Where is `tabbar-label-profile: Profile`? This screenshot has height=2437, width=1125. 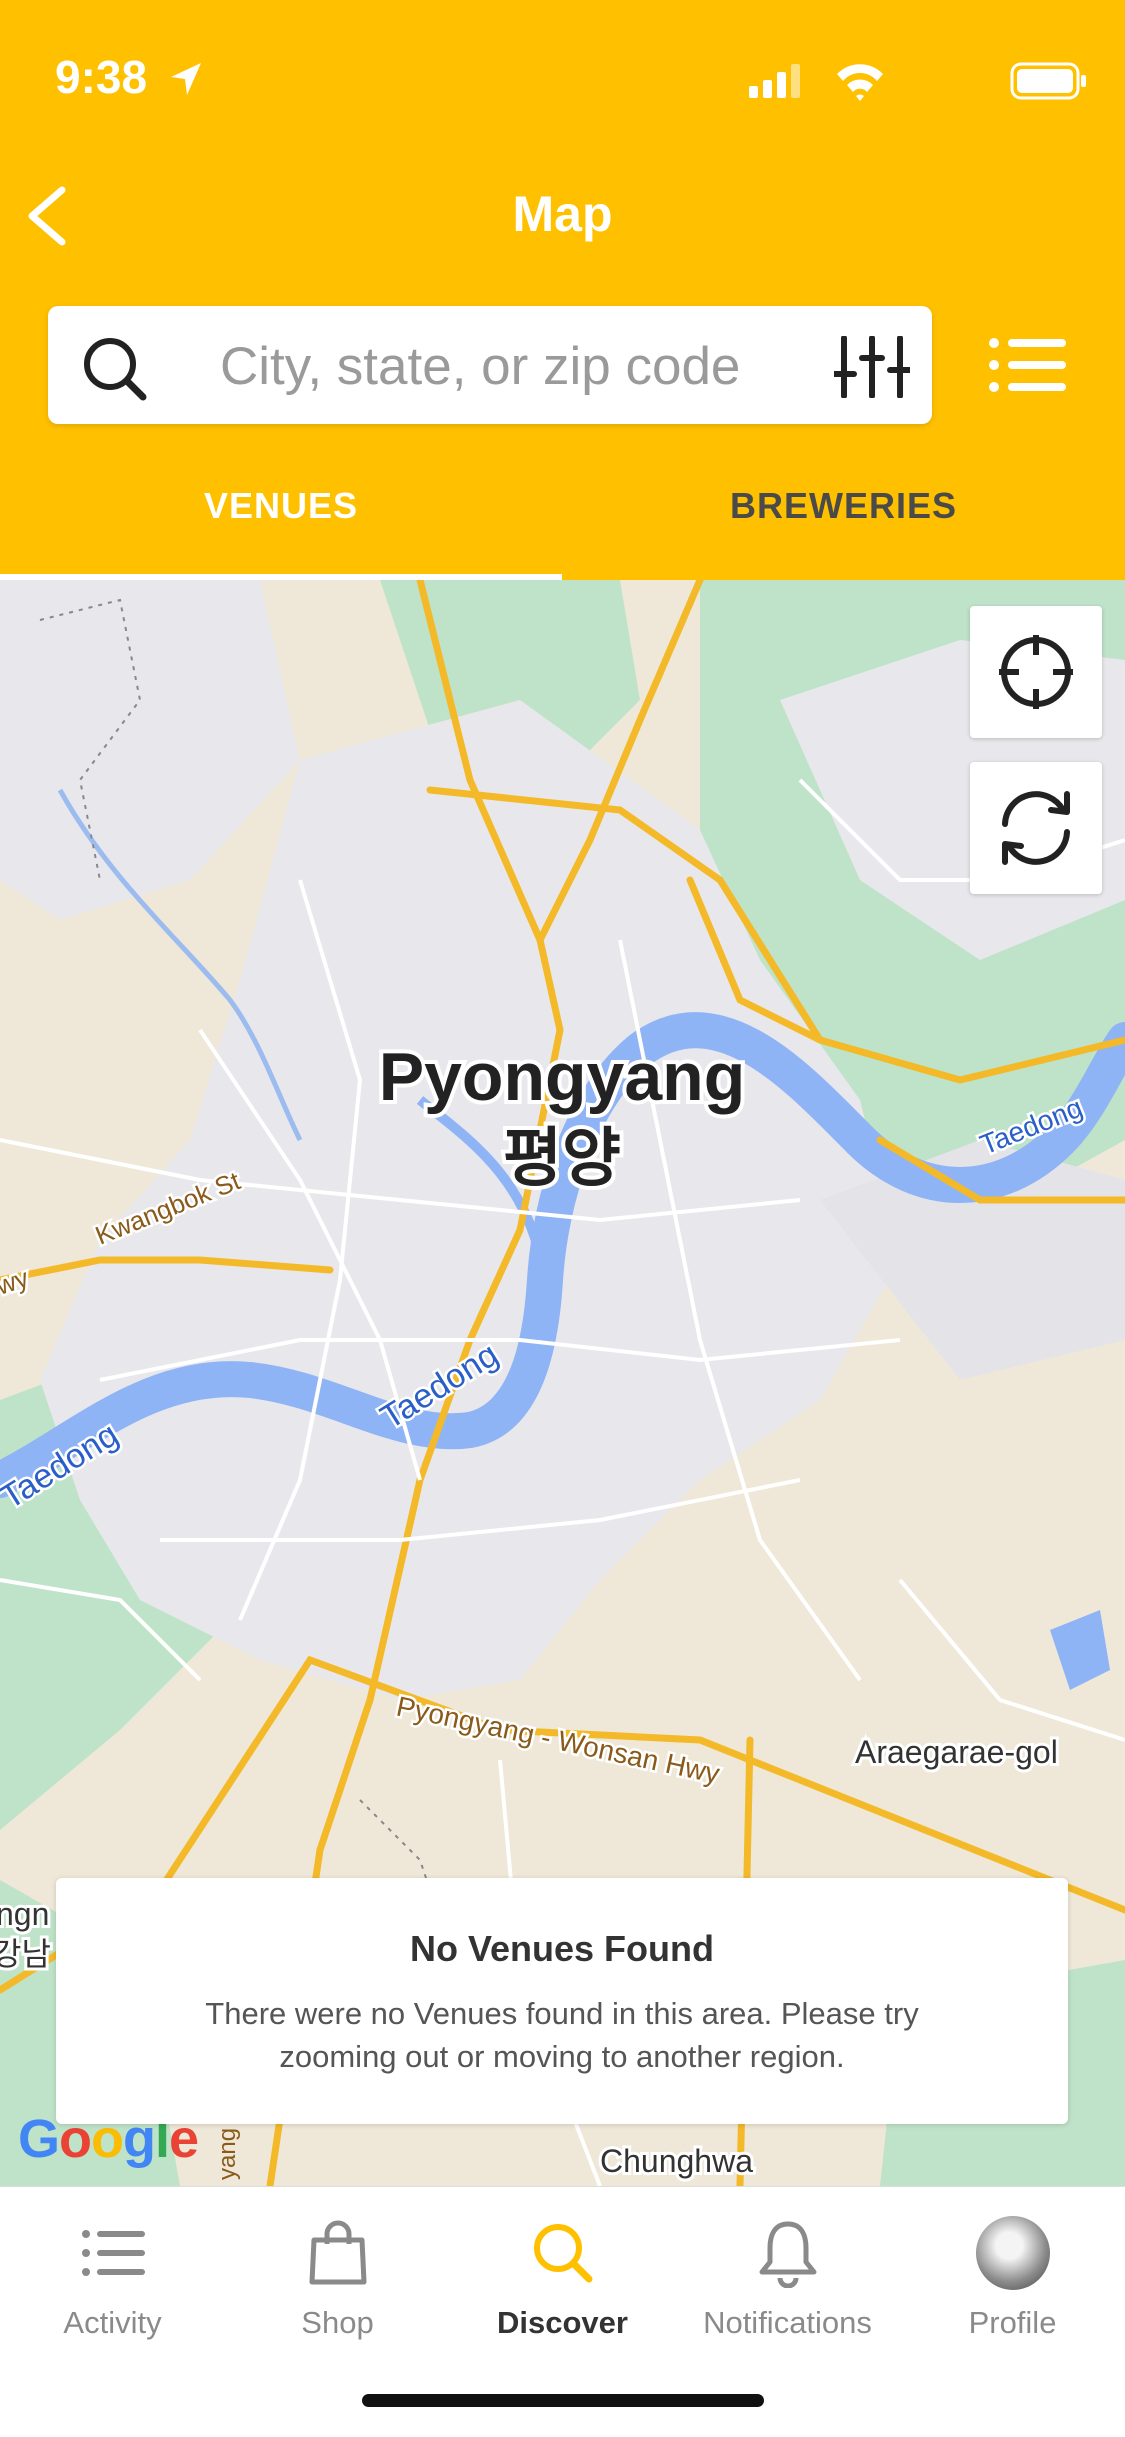
tabbar-label-profile: Profile is located at coordinates (1012, 2322).